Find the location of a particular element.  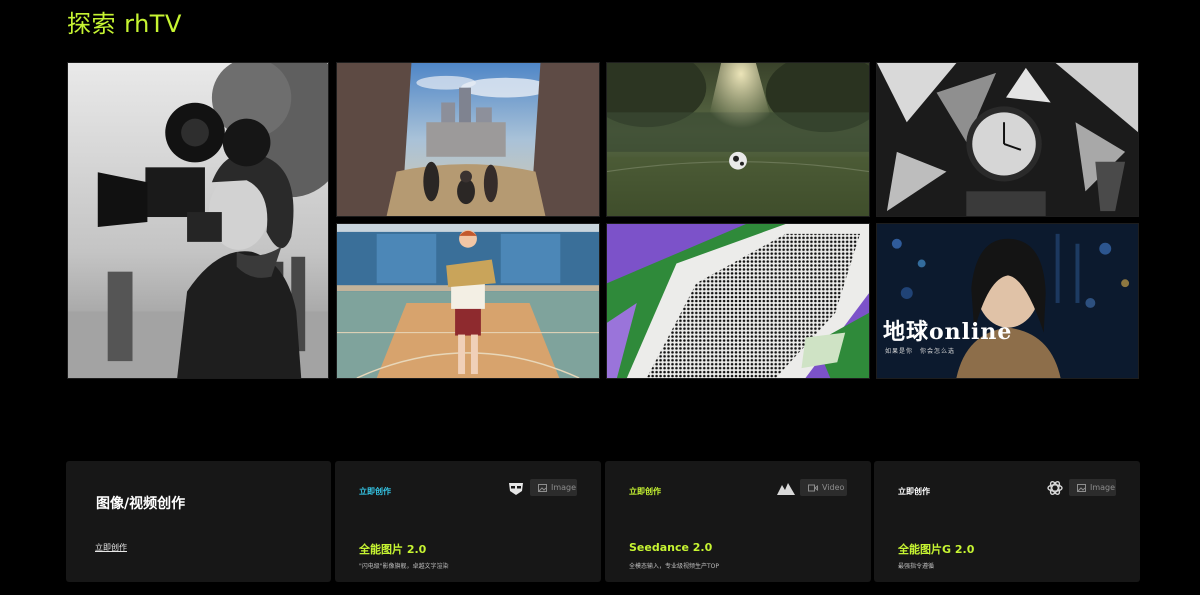

model-card-quanneng-2: 立即创作 Image 全能图片 2.0 "闪电级"影像旗舰，卓越文字渲染 is located at coordinates (468, 521).